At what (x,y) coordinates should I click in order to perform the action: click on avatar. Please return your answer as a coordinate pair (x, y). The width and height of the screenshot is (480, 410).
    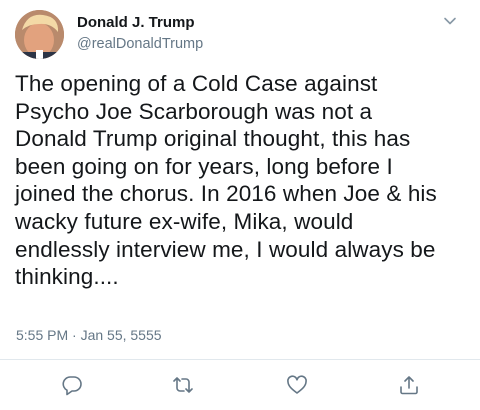
    Looking at the image, I should click on (39, 34).